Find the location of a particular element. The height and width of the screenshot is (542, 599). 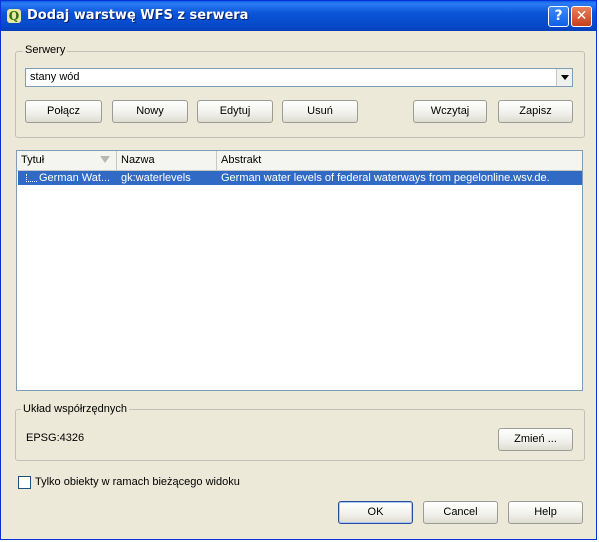

window-title: Dodaj warstwę WFS z serwera is located at coordinates (138, 15).